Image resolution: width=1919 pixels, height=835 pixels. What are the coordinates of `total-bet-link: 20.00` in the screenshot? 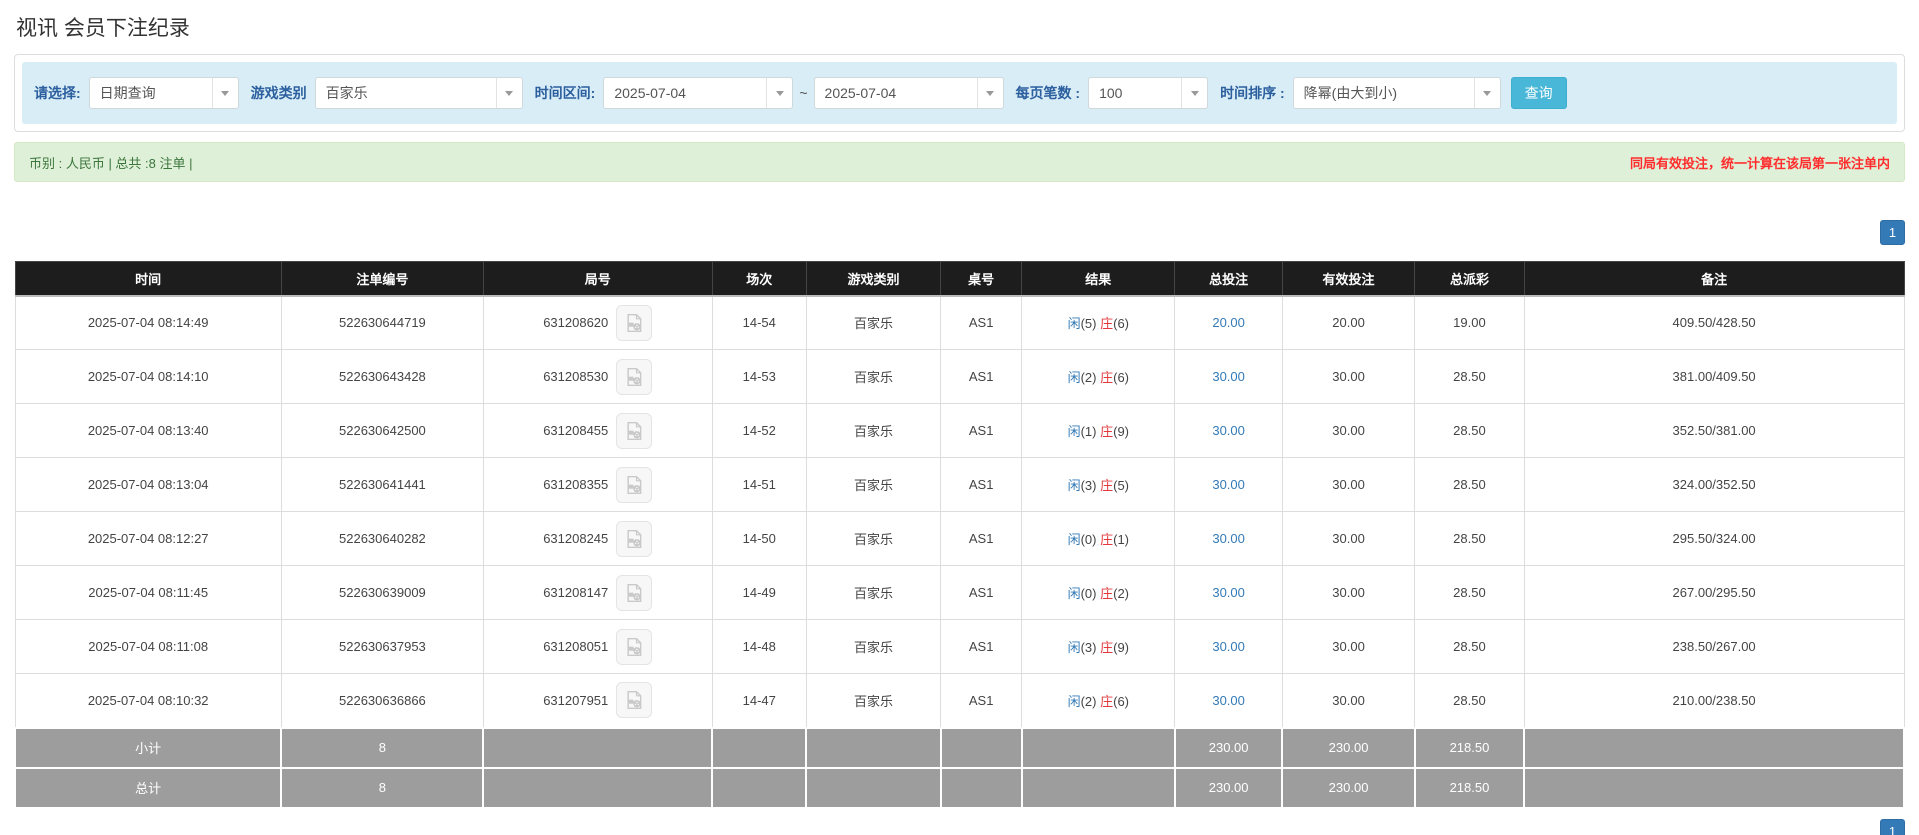 It's located at (1228, 322).